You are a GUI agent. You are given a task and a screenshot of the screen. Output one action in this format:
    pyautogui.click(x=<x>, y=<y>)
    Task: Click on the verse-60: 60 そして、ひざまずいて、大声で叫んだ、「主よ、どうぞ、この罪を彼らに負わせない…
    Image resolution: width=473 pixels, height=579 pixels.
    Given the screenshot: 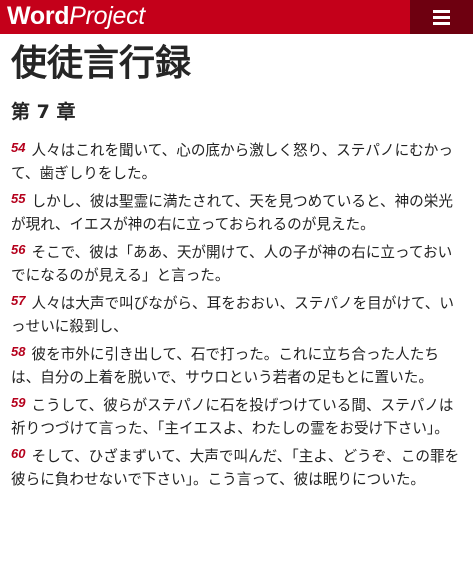 What is the action you would take?
    pyautogui.click(x=238, y=467)
    